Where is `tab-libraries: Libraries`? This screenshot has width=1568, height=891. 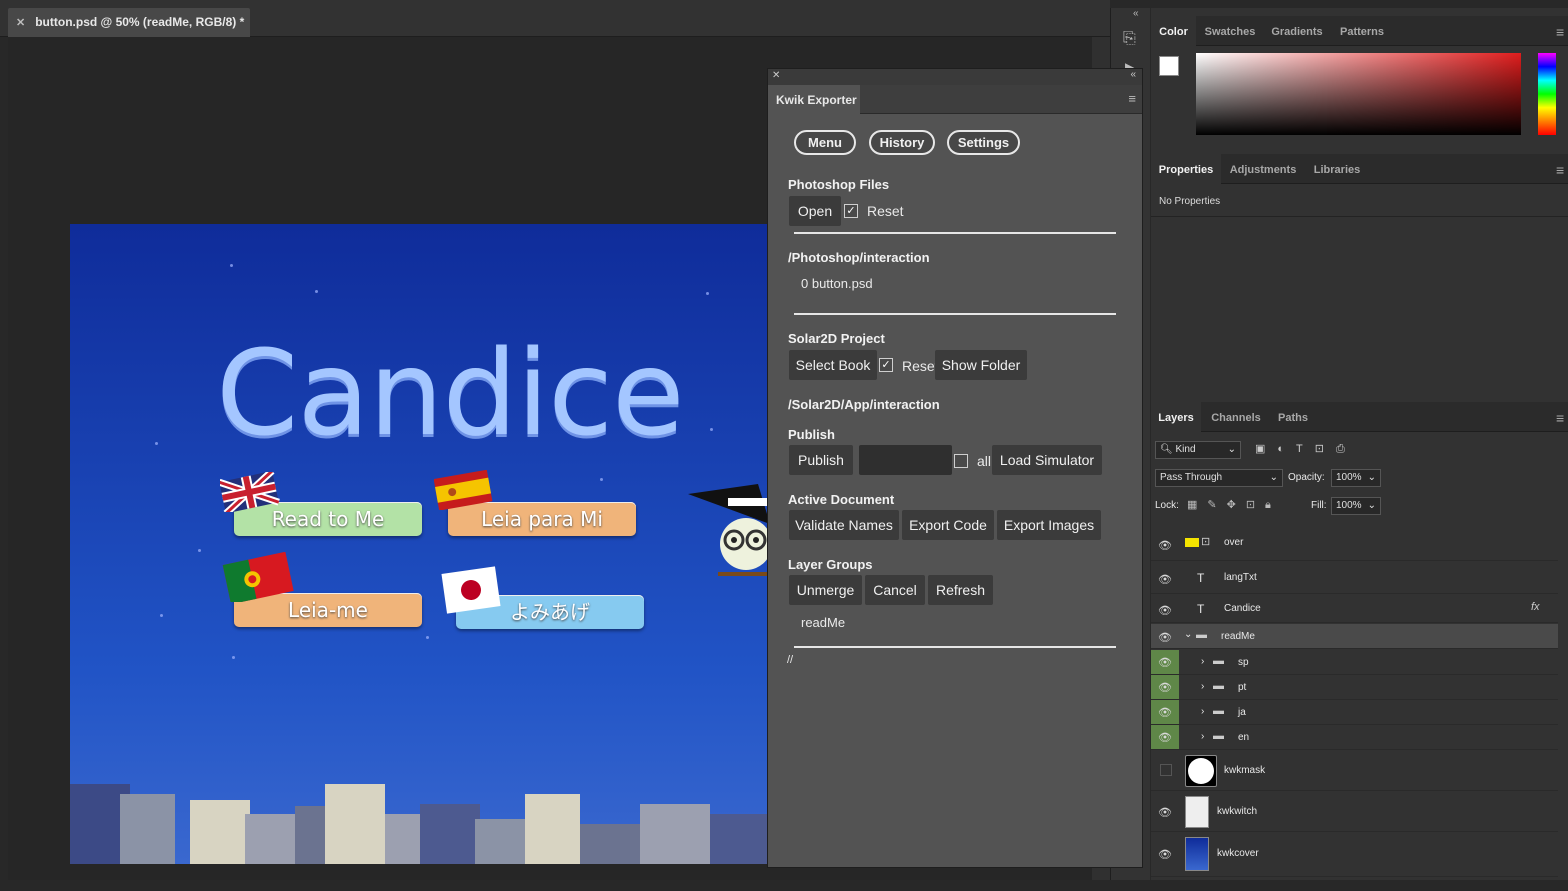 tab-libraries: Libraries is located at coordinates (1337, 169).